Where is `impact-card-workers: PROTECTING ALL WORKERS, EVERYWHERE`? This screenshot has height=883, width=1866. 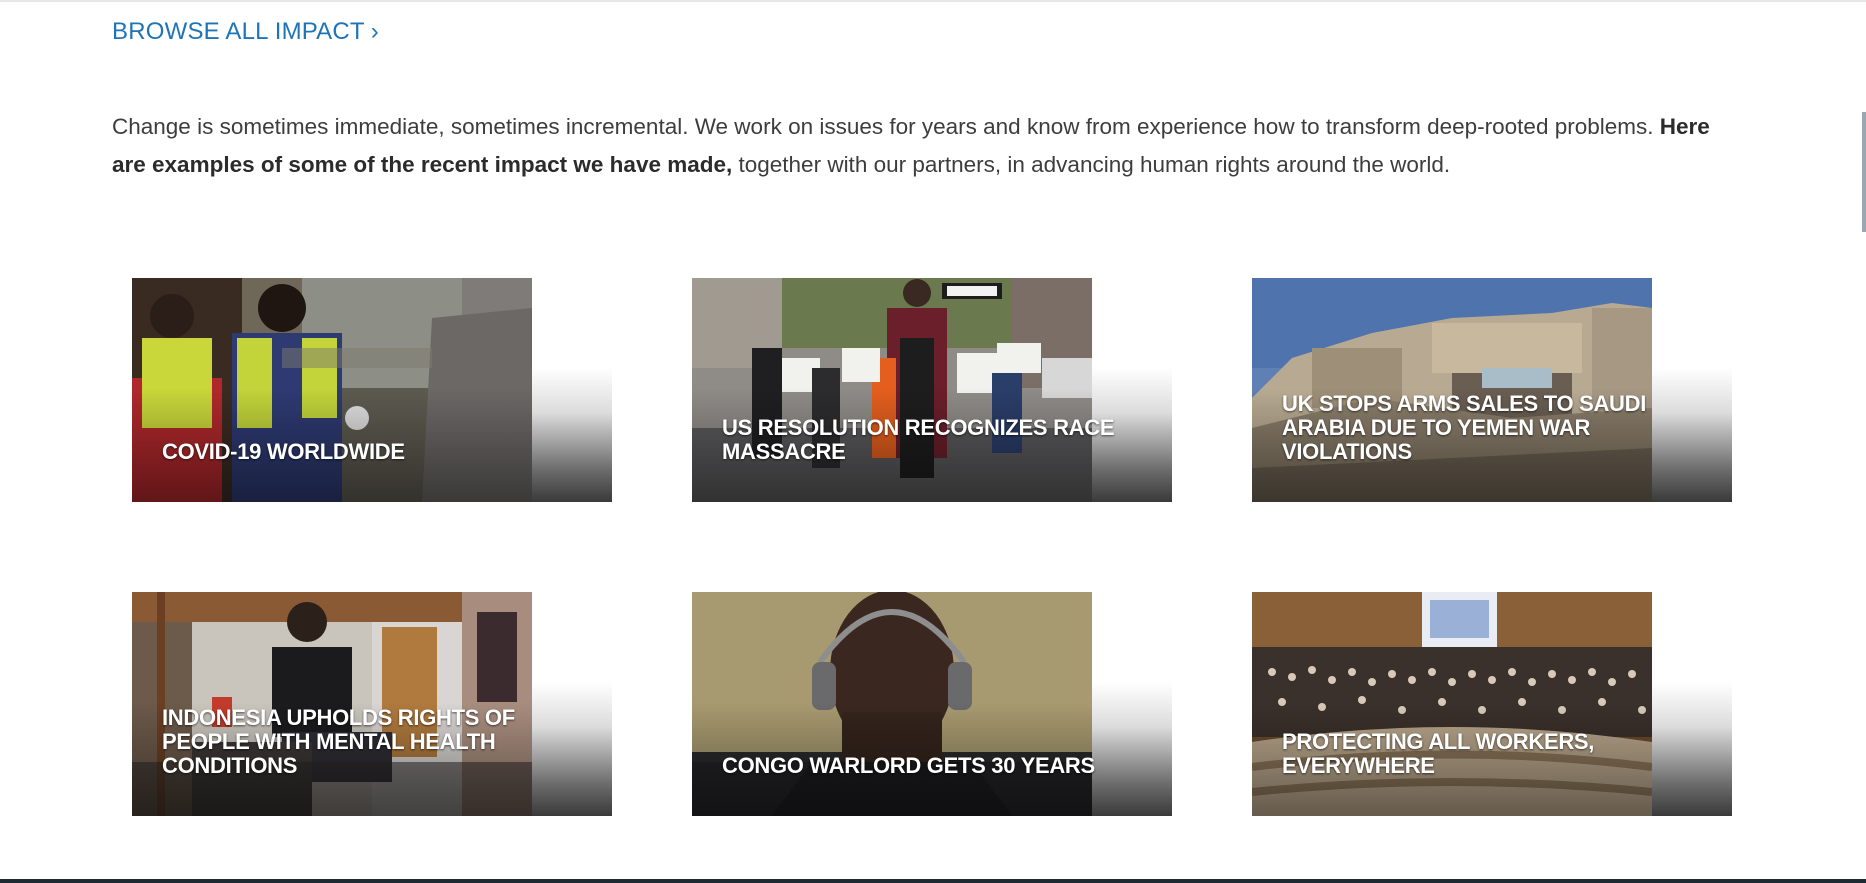
impact-card-workers: PROTECTING ALL WORKERS, EVERYWHERE is located at coordinates (1492, 704).